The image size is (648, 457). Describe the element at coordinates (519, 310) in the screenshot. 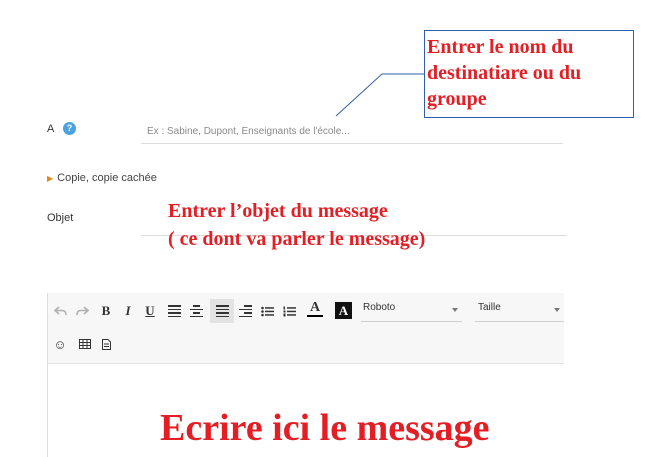

I see `font-size-select: Taille` at that location.